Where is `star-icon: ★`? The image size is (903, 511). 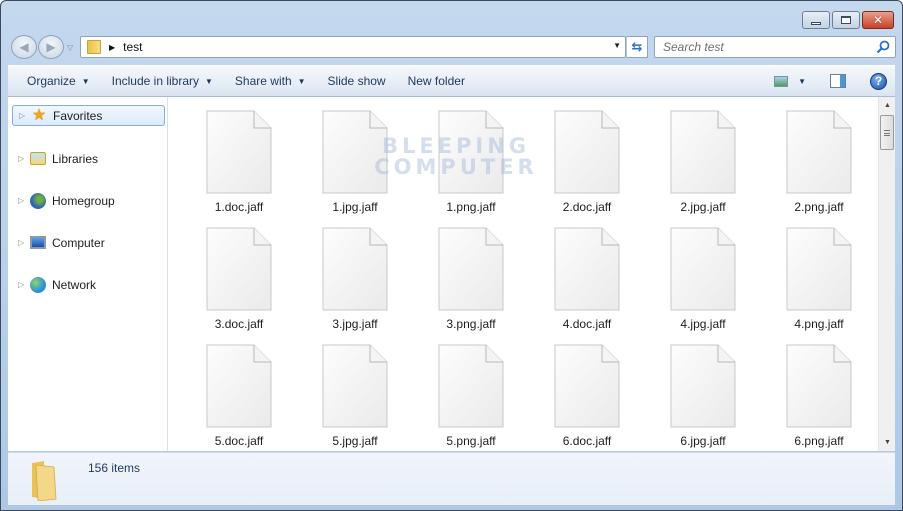 star-icon: ★ is located at coordinates (39, 115).